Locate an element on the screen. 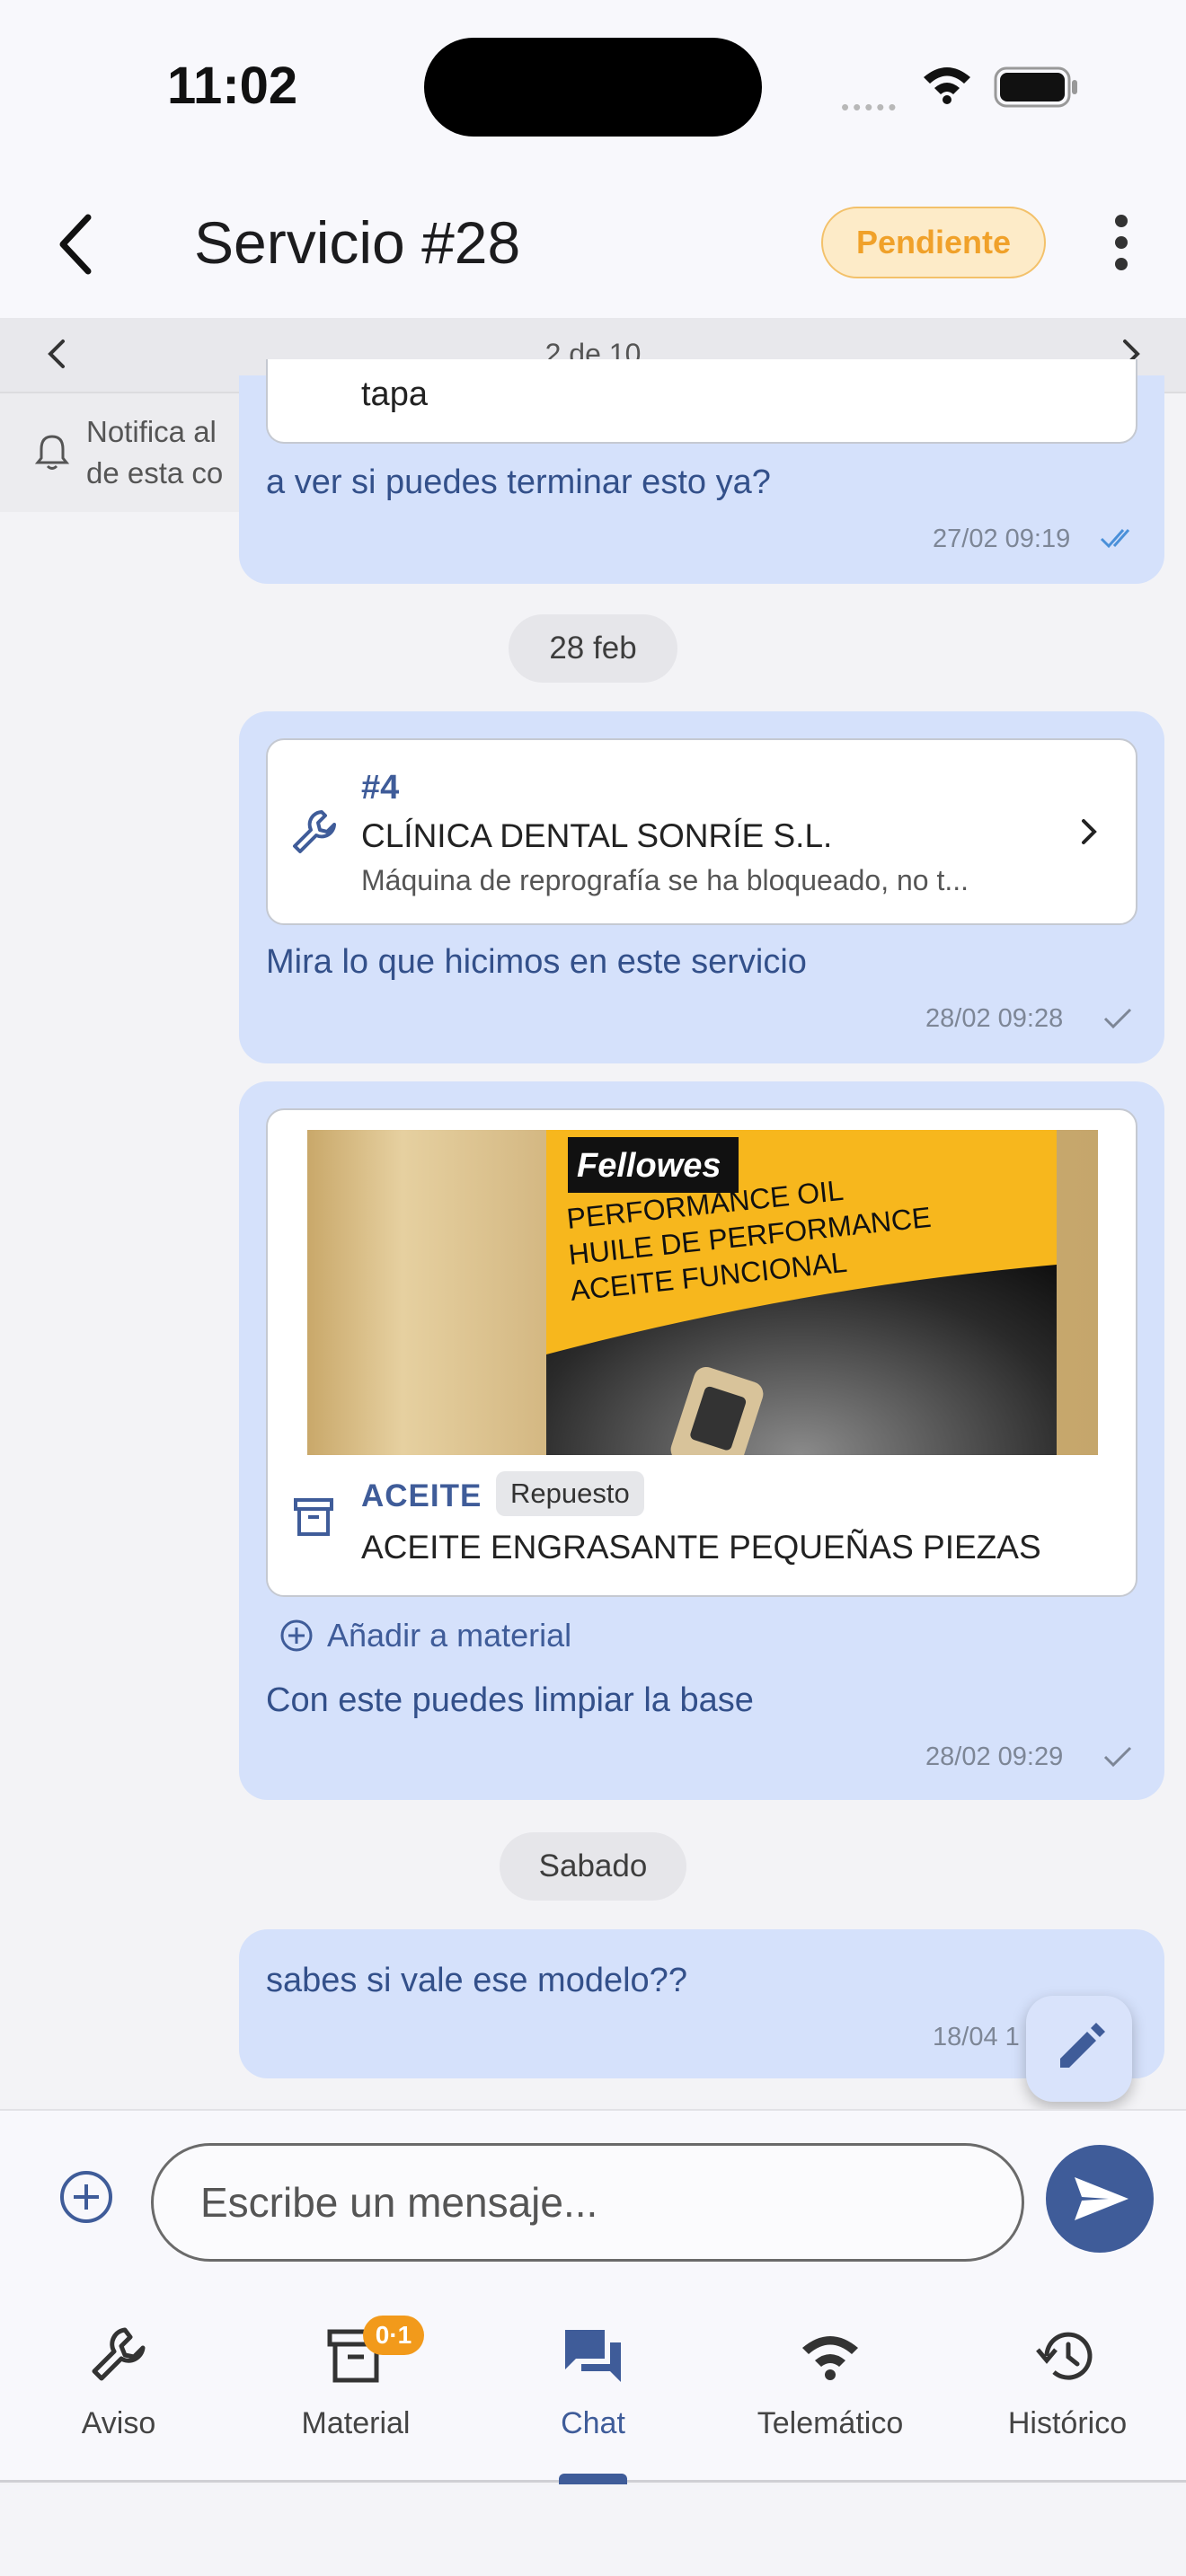 This screenshot has height=2576, width=1186. card-text: tapa is located at coordinates (394, 394).